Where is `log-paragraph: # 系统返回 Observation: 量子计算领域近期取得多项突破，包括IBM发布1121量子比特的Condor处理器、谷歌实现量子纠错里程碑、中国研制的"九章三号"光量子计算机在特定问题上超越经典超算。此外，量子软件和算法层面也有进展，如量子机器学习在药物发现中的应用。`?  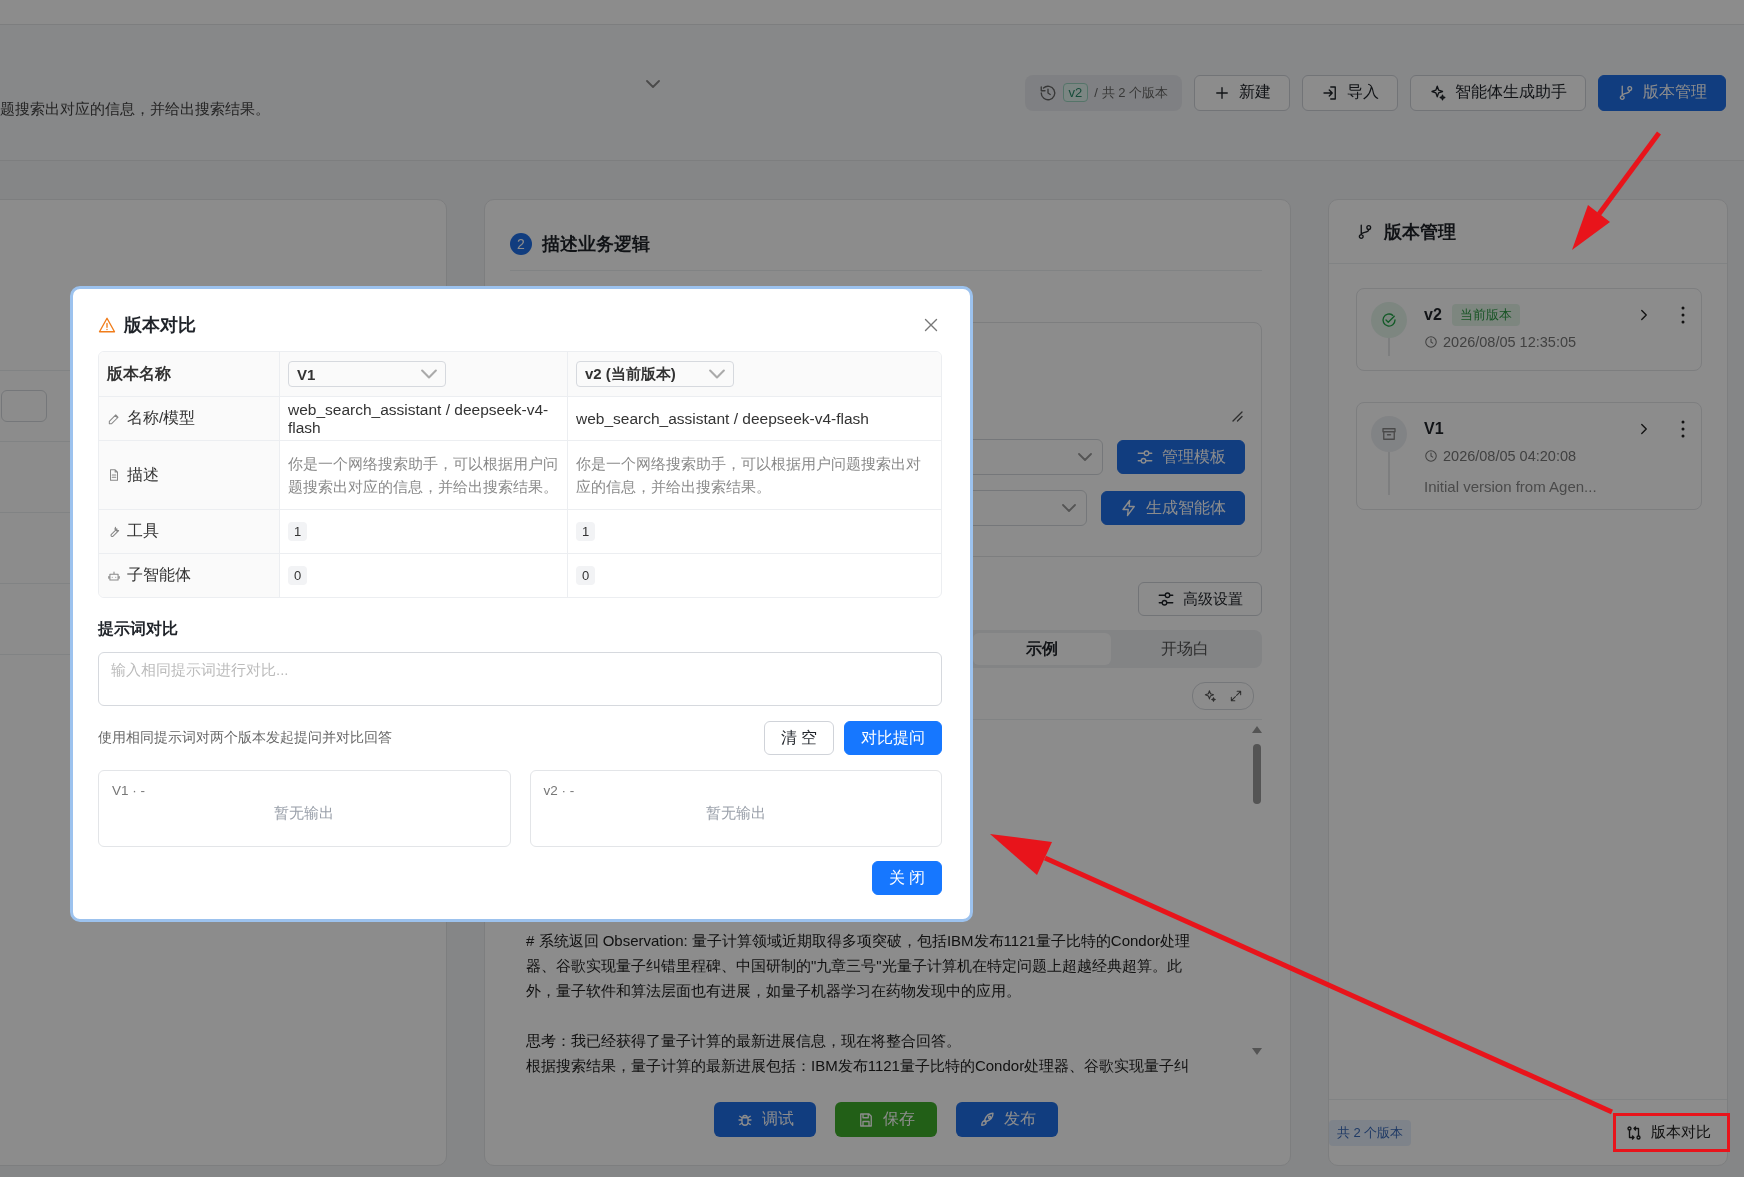 log-paragraph: # 系统返回 Observation: 量子计算领域近期取得多项突破，包括IBM发布1121量子比特的Condor处理器、谷歌实现量子纠错里程碑、中国研制的"九章三号"光量子计算机在特定问题上超越经典超算。此外，量子软件和算法层面也有进展，如量子机器学习在药物发现中的应用。 is located at coordinates (858, 966).